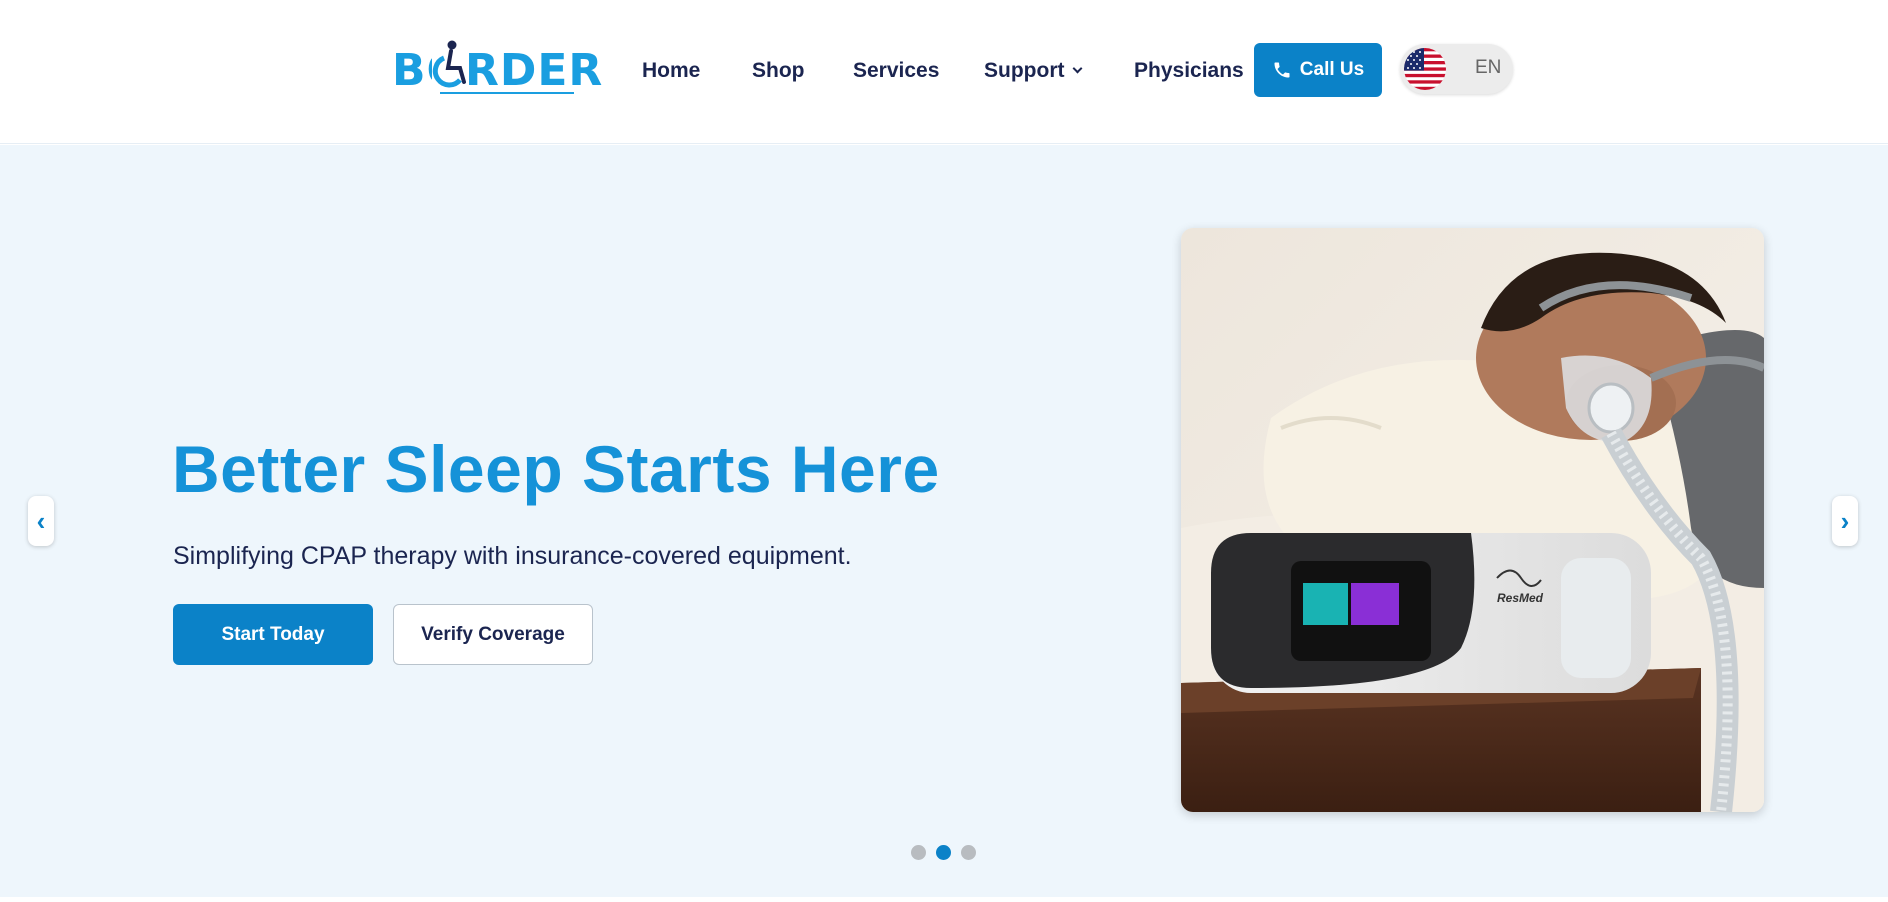  What do you see at coordinates (273, 634) in the screenshot?
I see `start-today-button: Start Today` at bounding box center [273, 634].